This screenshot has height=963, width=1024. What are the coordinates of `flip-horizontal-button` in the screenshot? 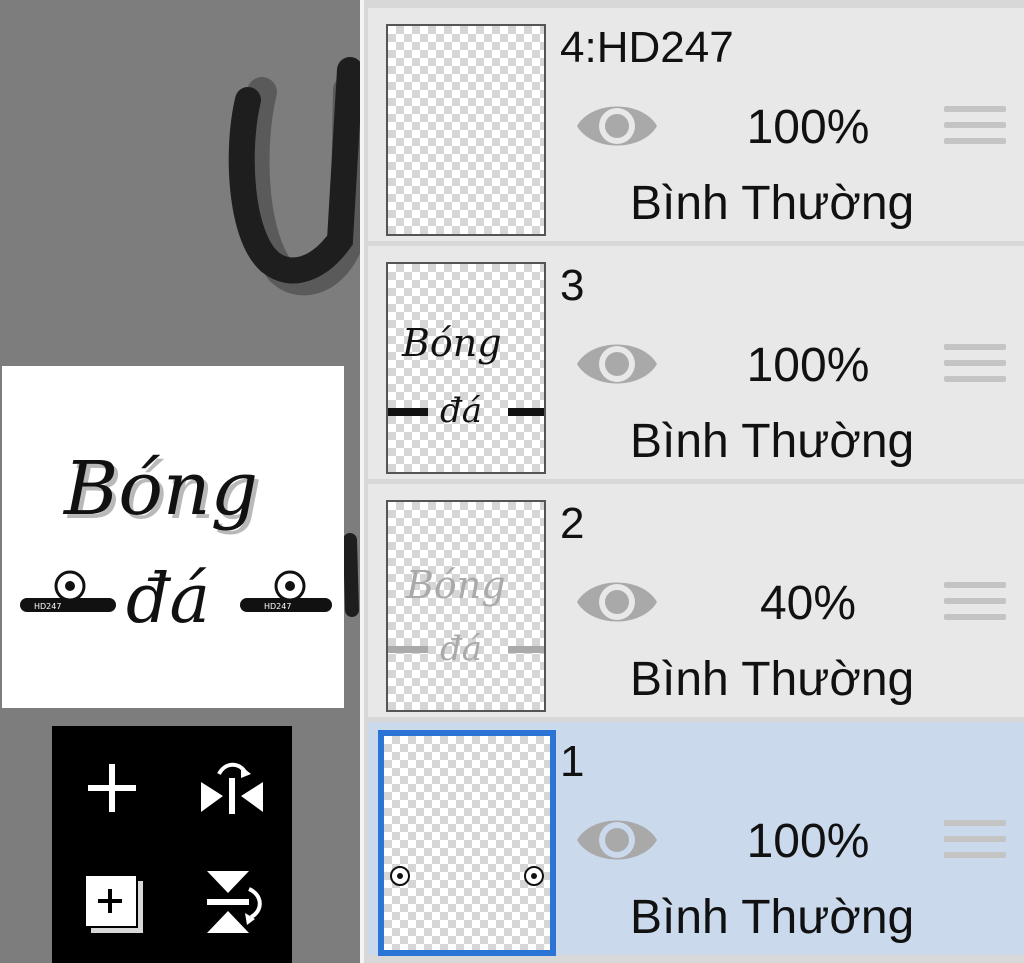 It's located at (232, 788).